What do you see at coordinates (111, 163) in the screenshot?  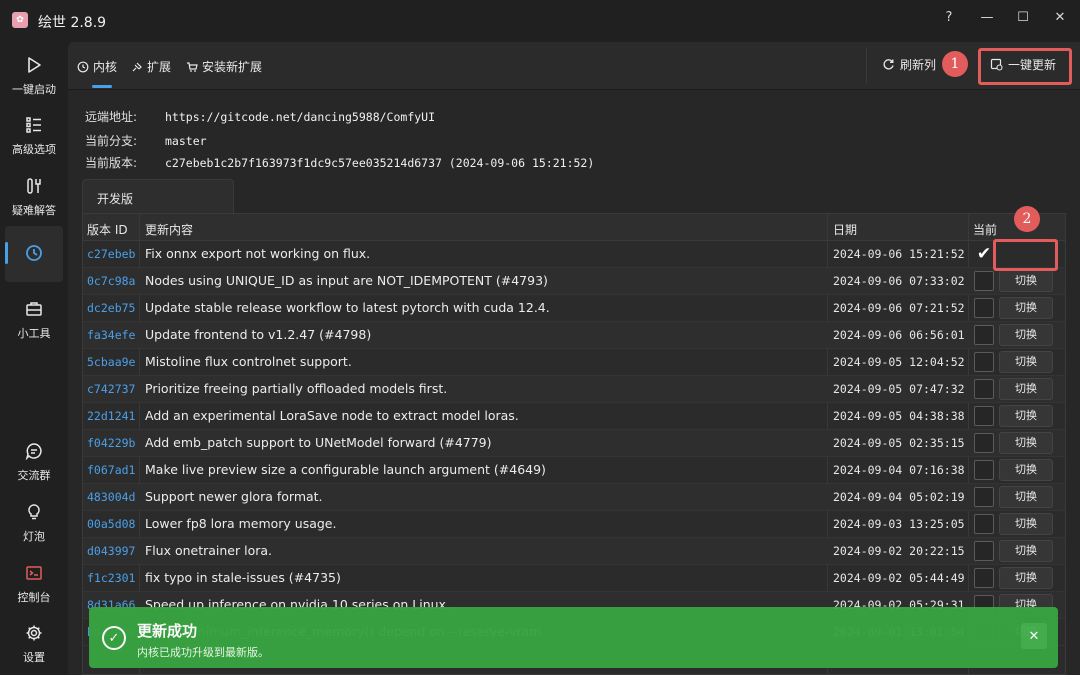 I see `version-label: 当前版本:` at bounding box center [111, 163].